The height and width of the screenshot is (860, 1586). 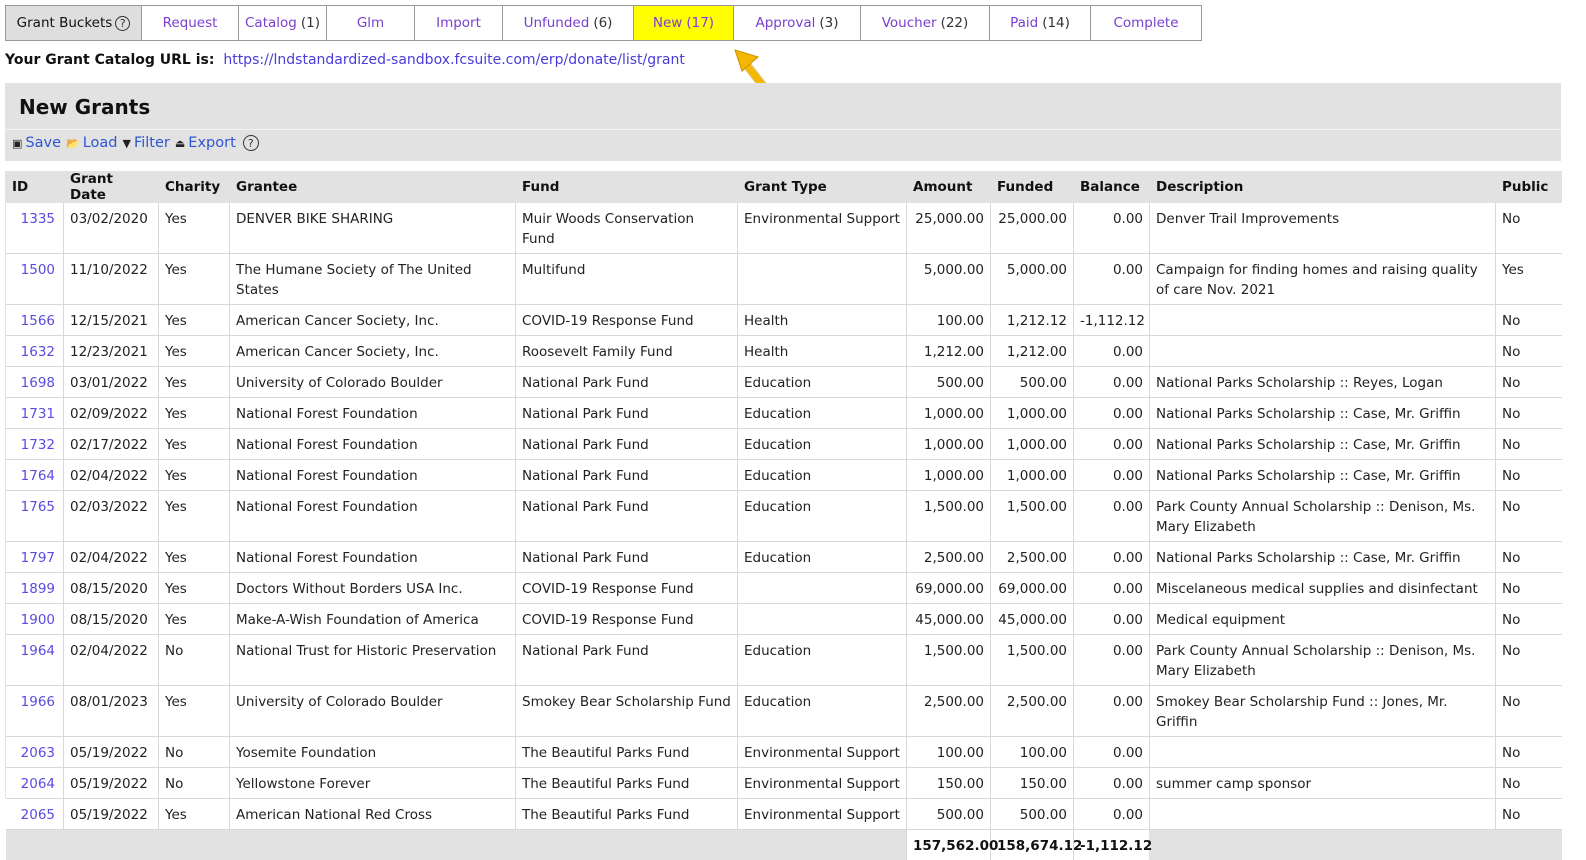 I want to click on column-header: Charity, so click(x=194, y=187).